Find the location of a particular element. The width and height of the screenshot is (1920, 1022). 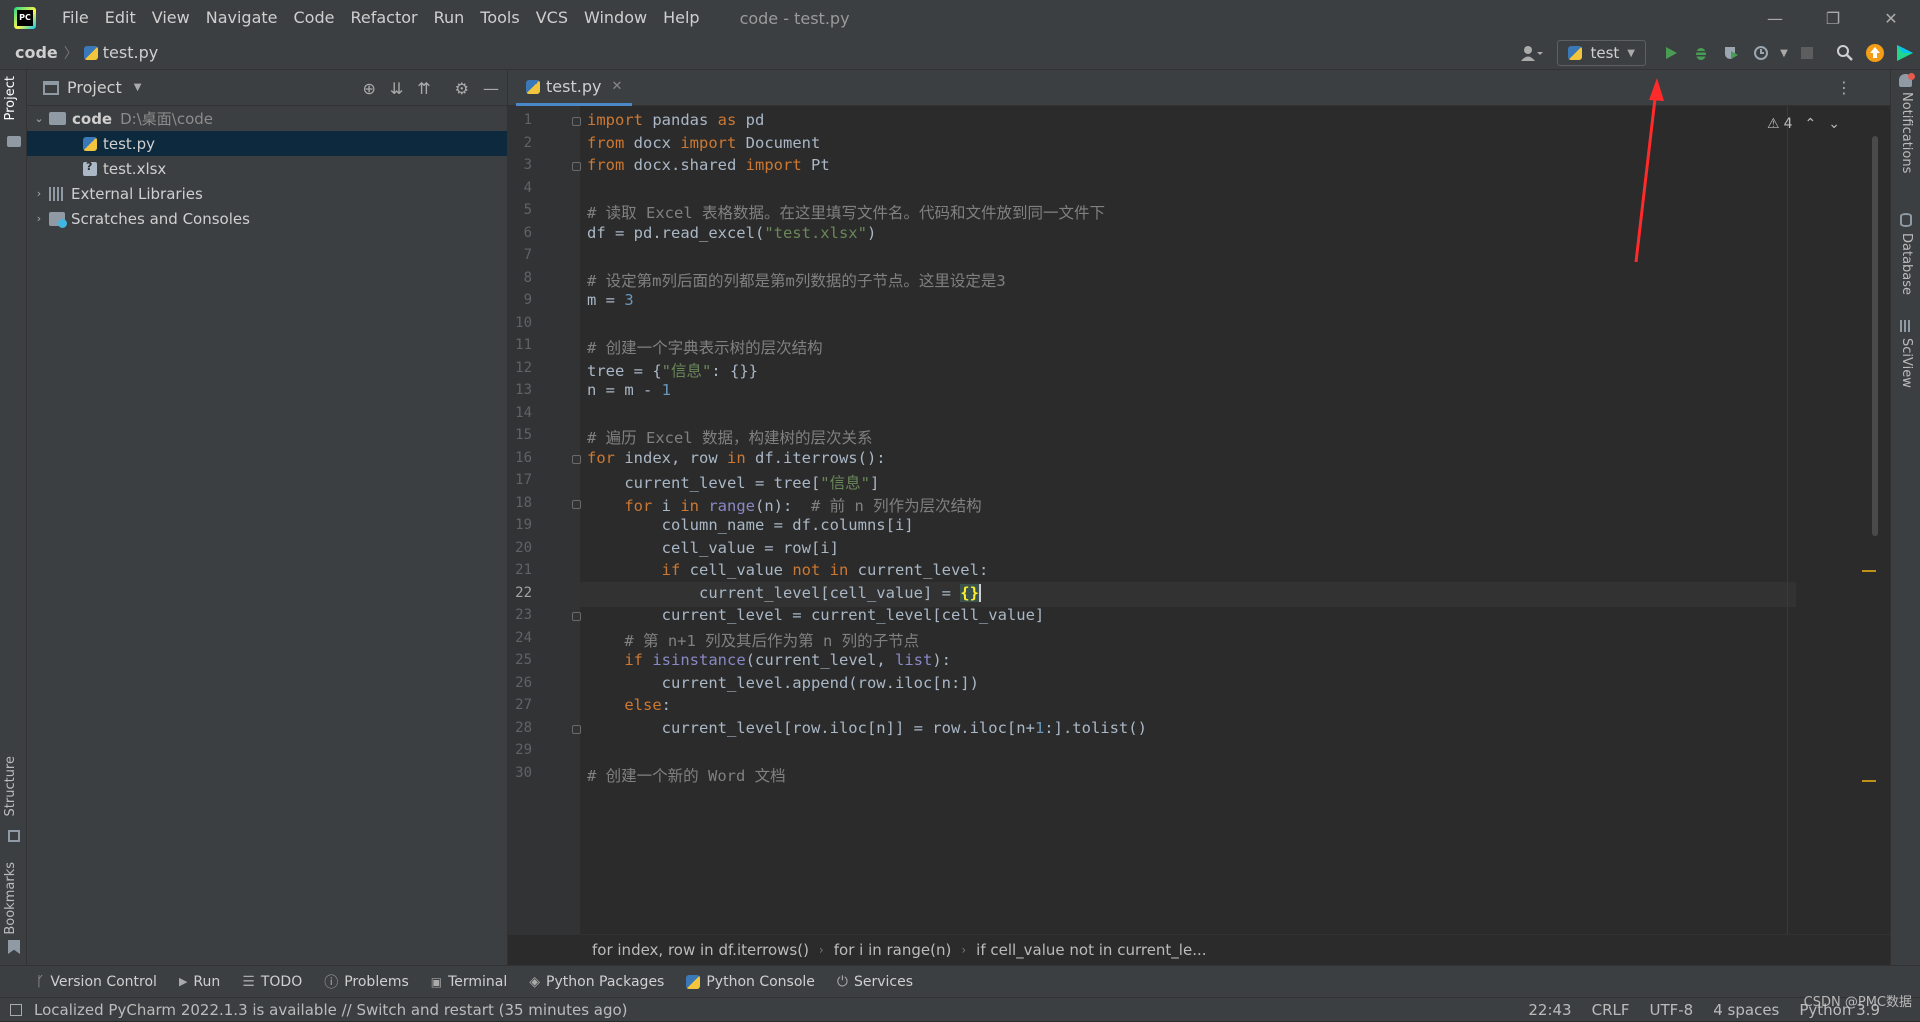

chevron-down-icon: ▼ is located at coordinates (138, 87).